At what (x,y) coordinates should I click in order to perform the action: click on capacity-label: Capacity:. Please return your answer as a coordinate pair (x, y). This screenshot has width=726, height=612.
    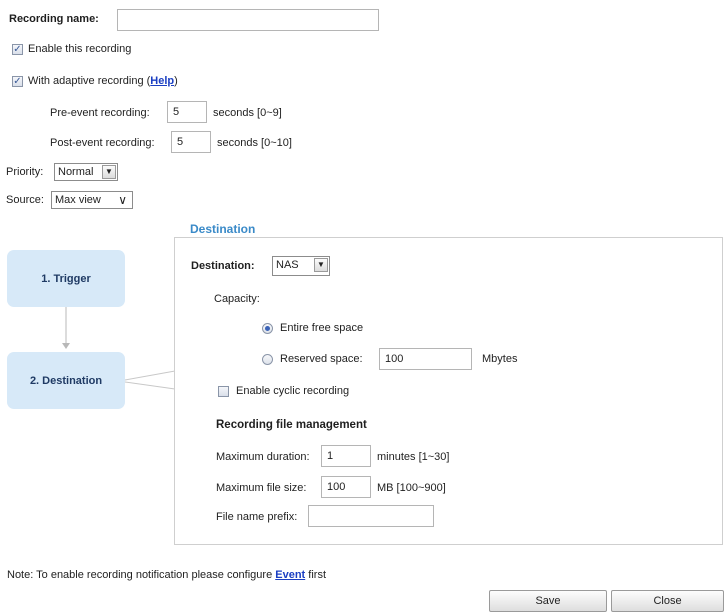
    Looking at the image, I should click on (237, 299).